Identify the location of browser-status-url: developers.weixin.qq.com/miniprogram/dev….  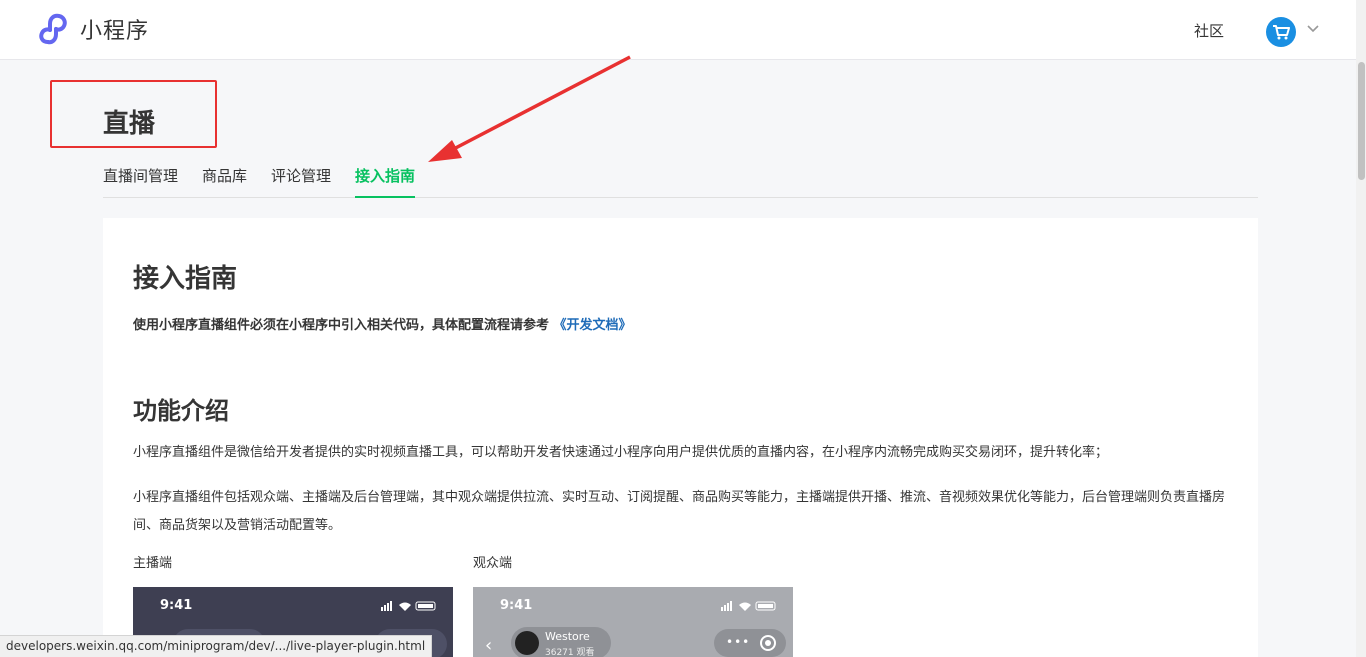
(216, 646).